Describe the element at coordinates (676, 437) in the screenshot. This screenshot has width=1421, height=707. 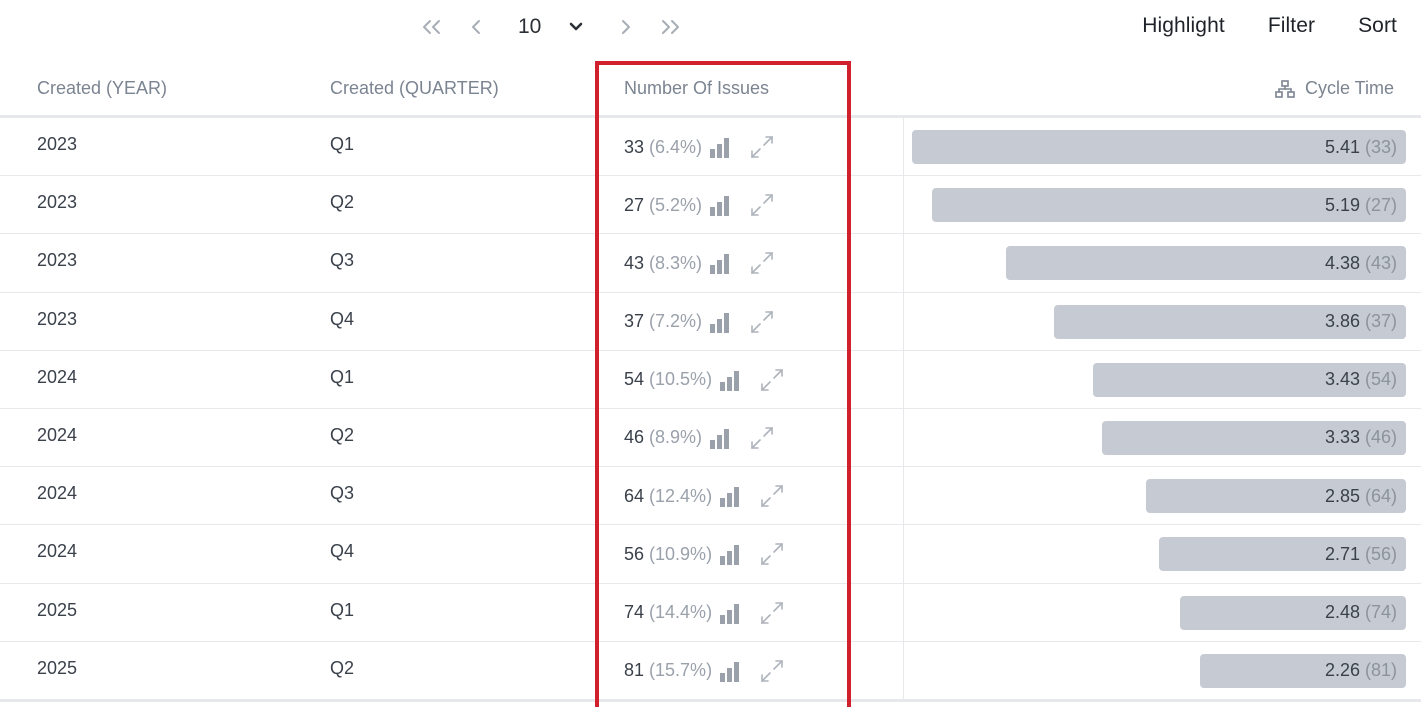
I see `issue-percent: (8.9%)` at that location.